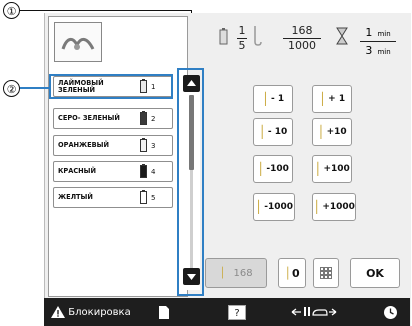 Image resolution: width=412 pixels, height=326 pixels. I want to click on presser-foot-button, so click(314, 312).